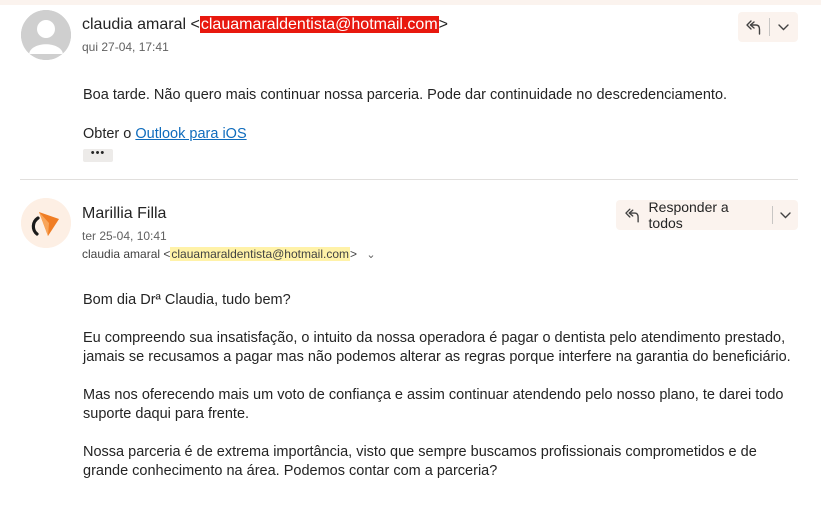 This screenshot has width=821, height=528. What do you see at coordinates (370, 255) in the screenshot?
I see `double-chevron-down-icon: ⌄` at bounding box center [370, 255].